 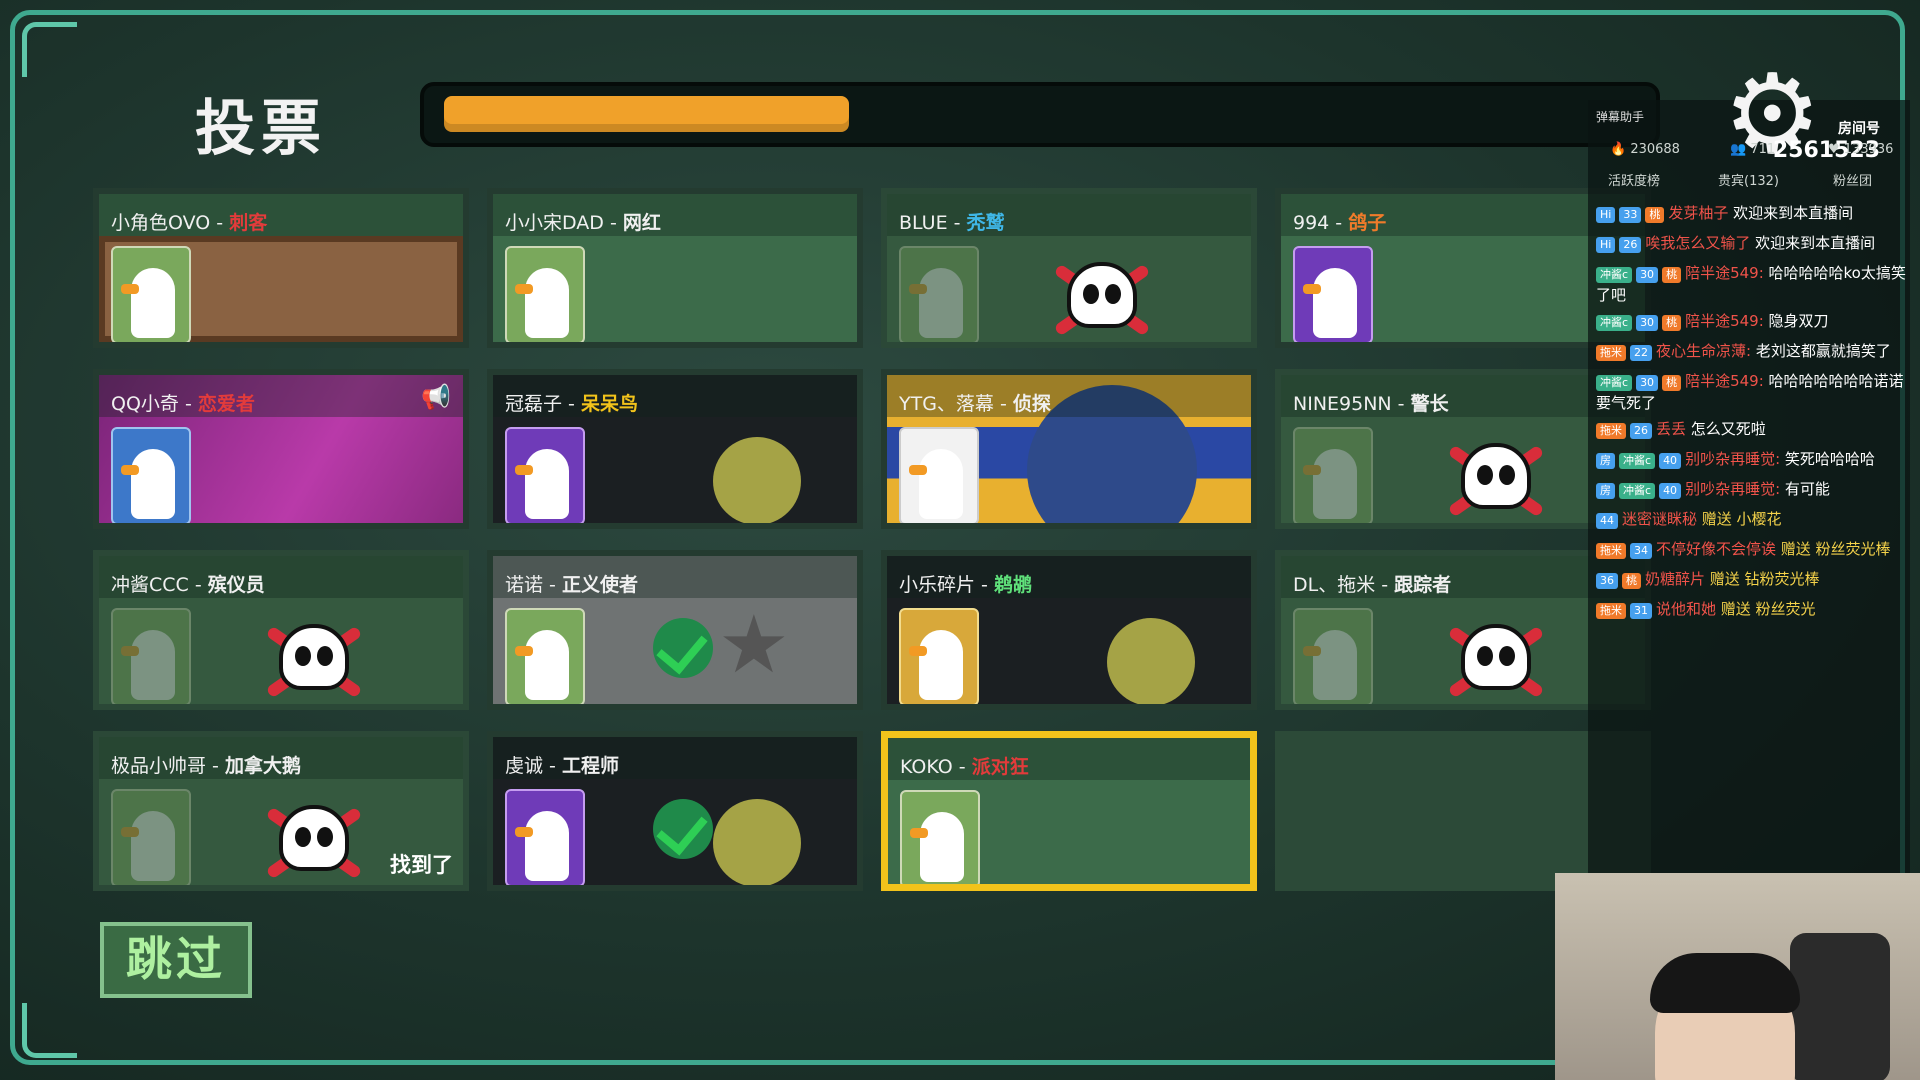 What do you see at coordinates (675, 268) in the screenshot?
I see `player-card: 小小宋DAD - 网红` at bounding box center [675, 268].